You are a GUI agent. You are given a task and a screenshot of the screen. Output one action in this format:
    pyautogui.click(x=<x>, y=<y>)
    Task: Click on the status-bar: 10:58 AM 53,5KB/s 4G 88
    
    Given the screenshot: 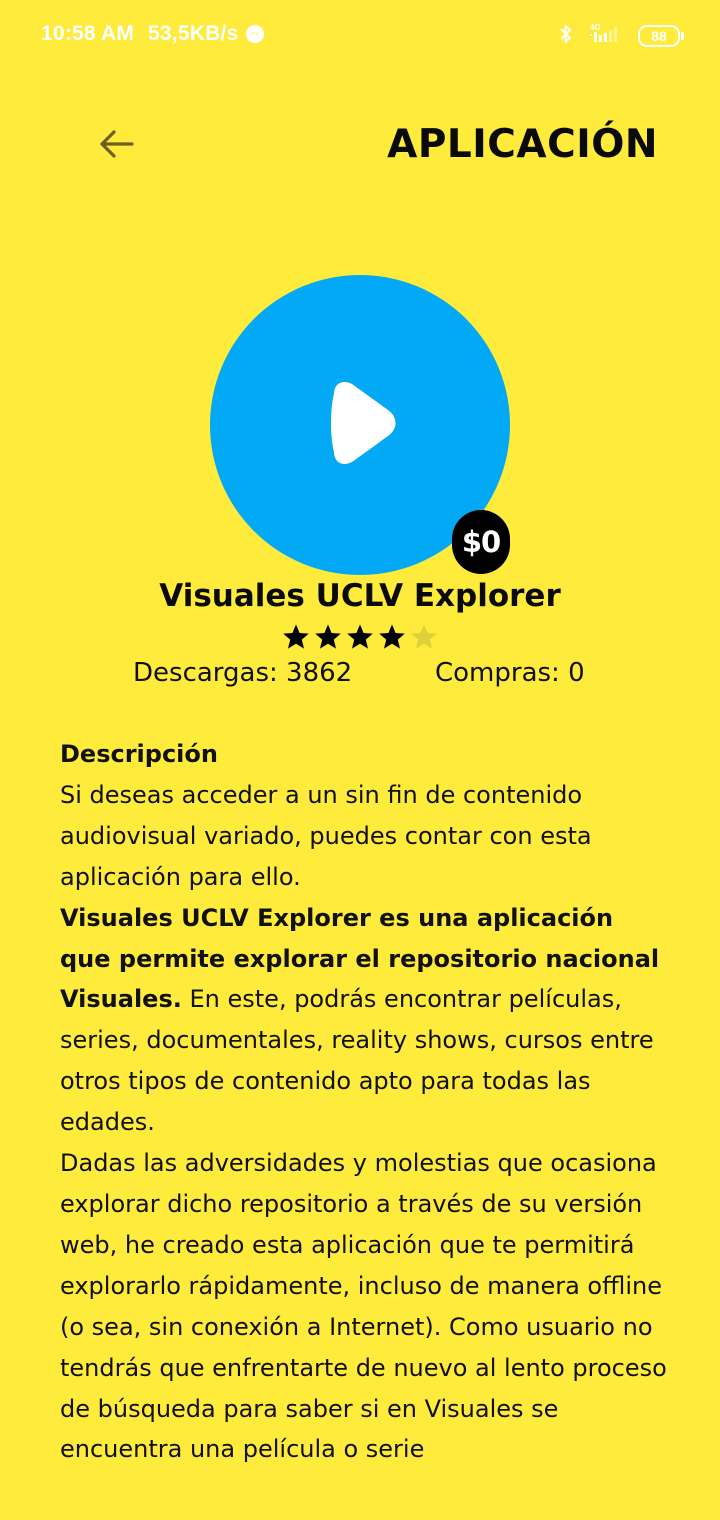 What is the action you would take?
    pyautogui.click(x=360, y=36)
    